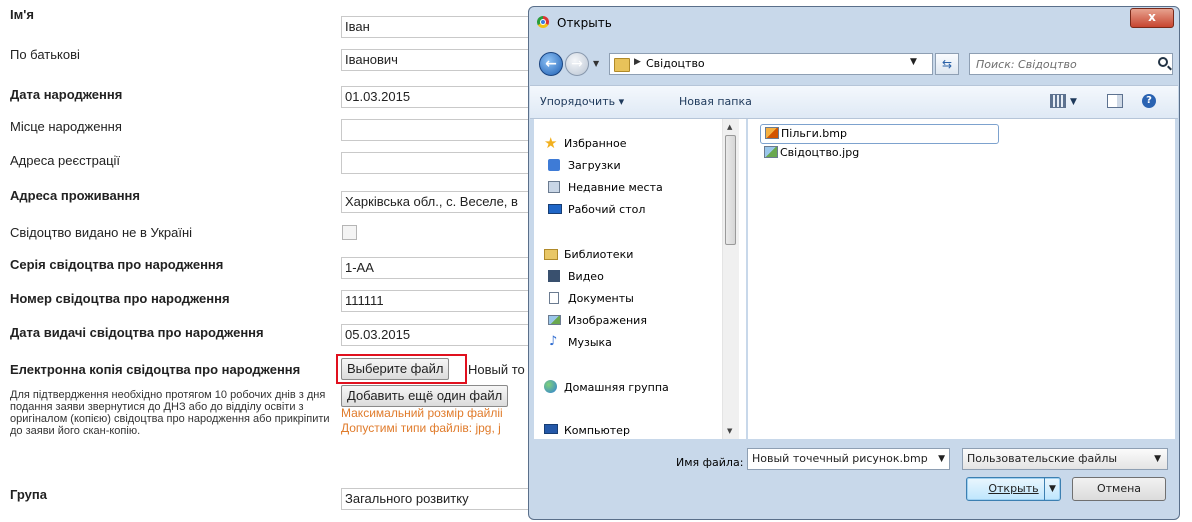 The image size is (1192, 522). What do you see at coordinates (577, 64) in the screenshot?
I see `forward-button: →` at bounding box center [577, 64].